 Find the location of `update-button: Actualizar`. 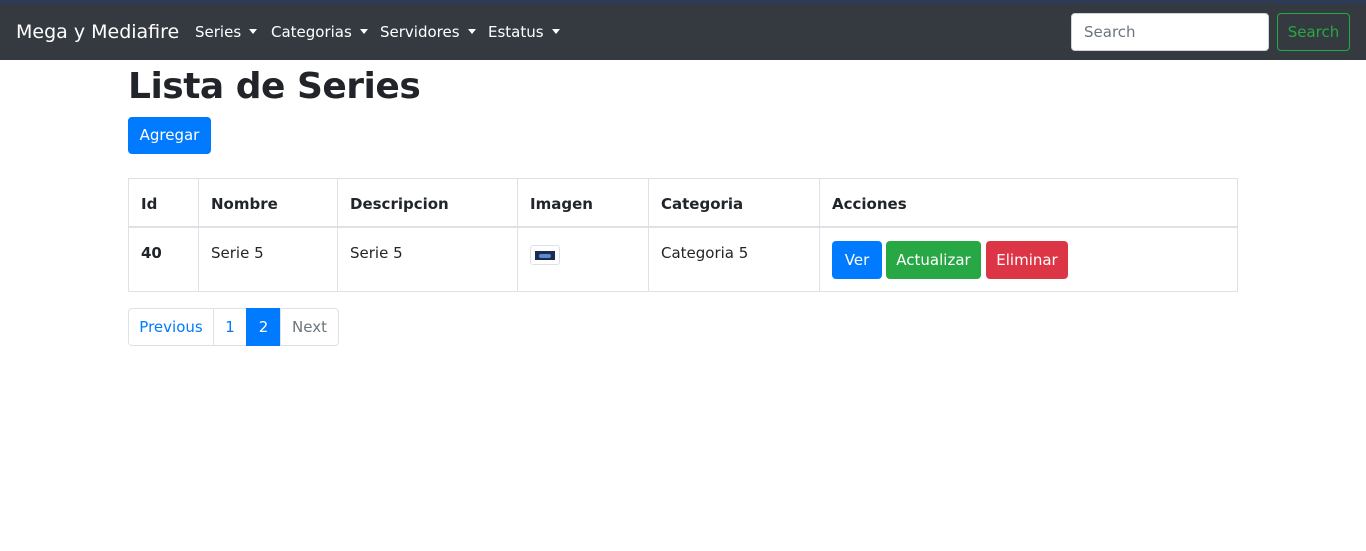

update-button: Actualizar is located at coordinates (933, 260).